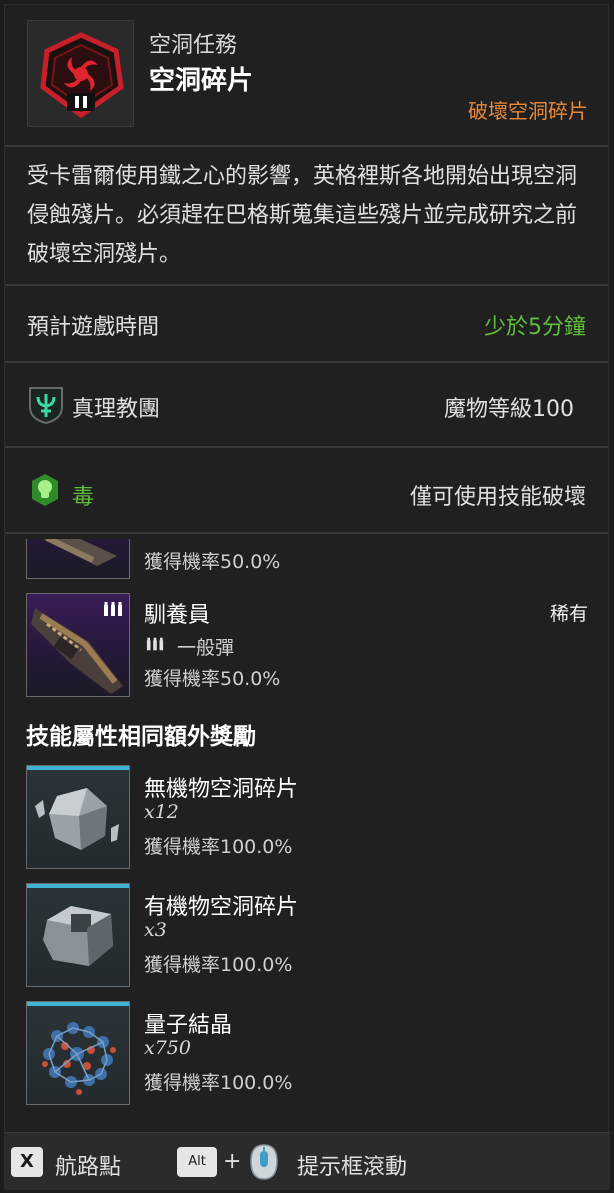 This screenshot has width=614, height=1193. I want to click on attribute-label: 毒, so click(83, 497).